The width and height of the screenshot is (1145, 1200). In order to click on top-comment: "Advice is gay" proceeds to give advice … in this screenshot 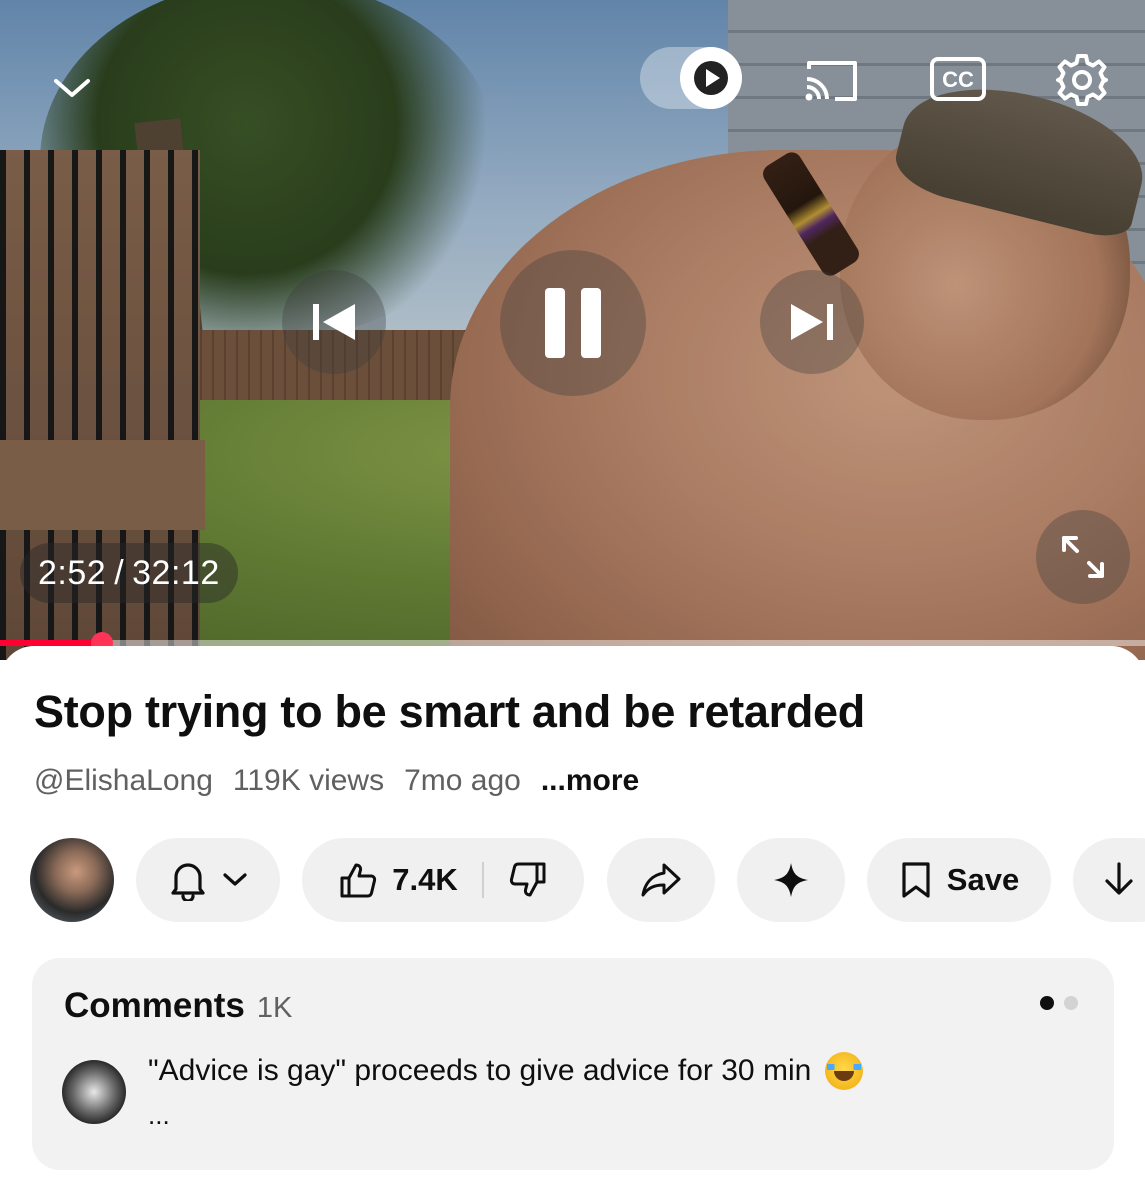, I will do `click(506, 1071)`.